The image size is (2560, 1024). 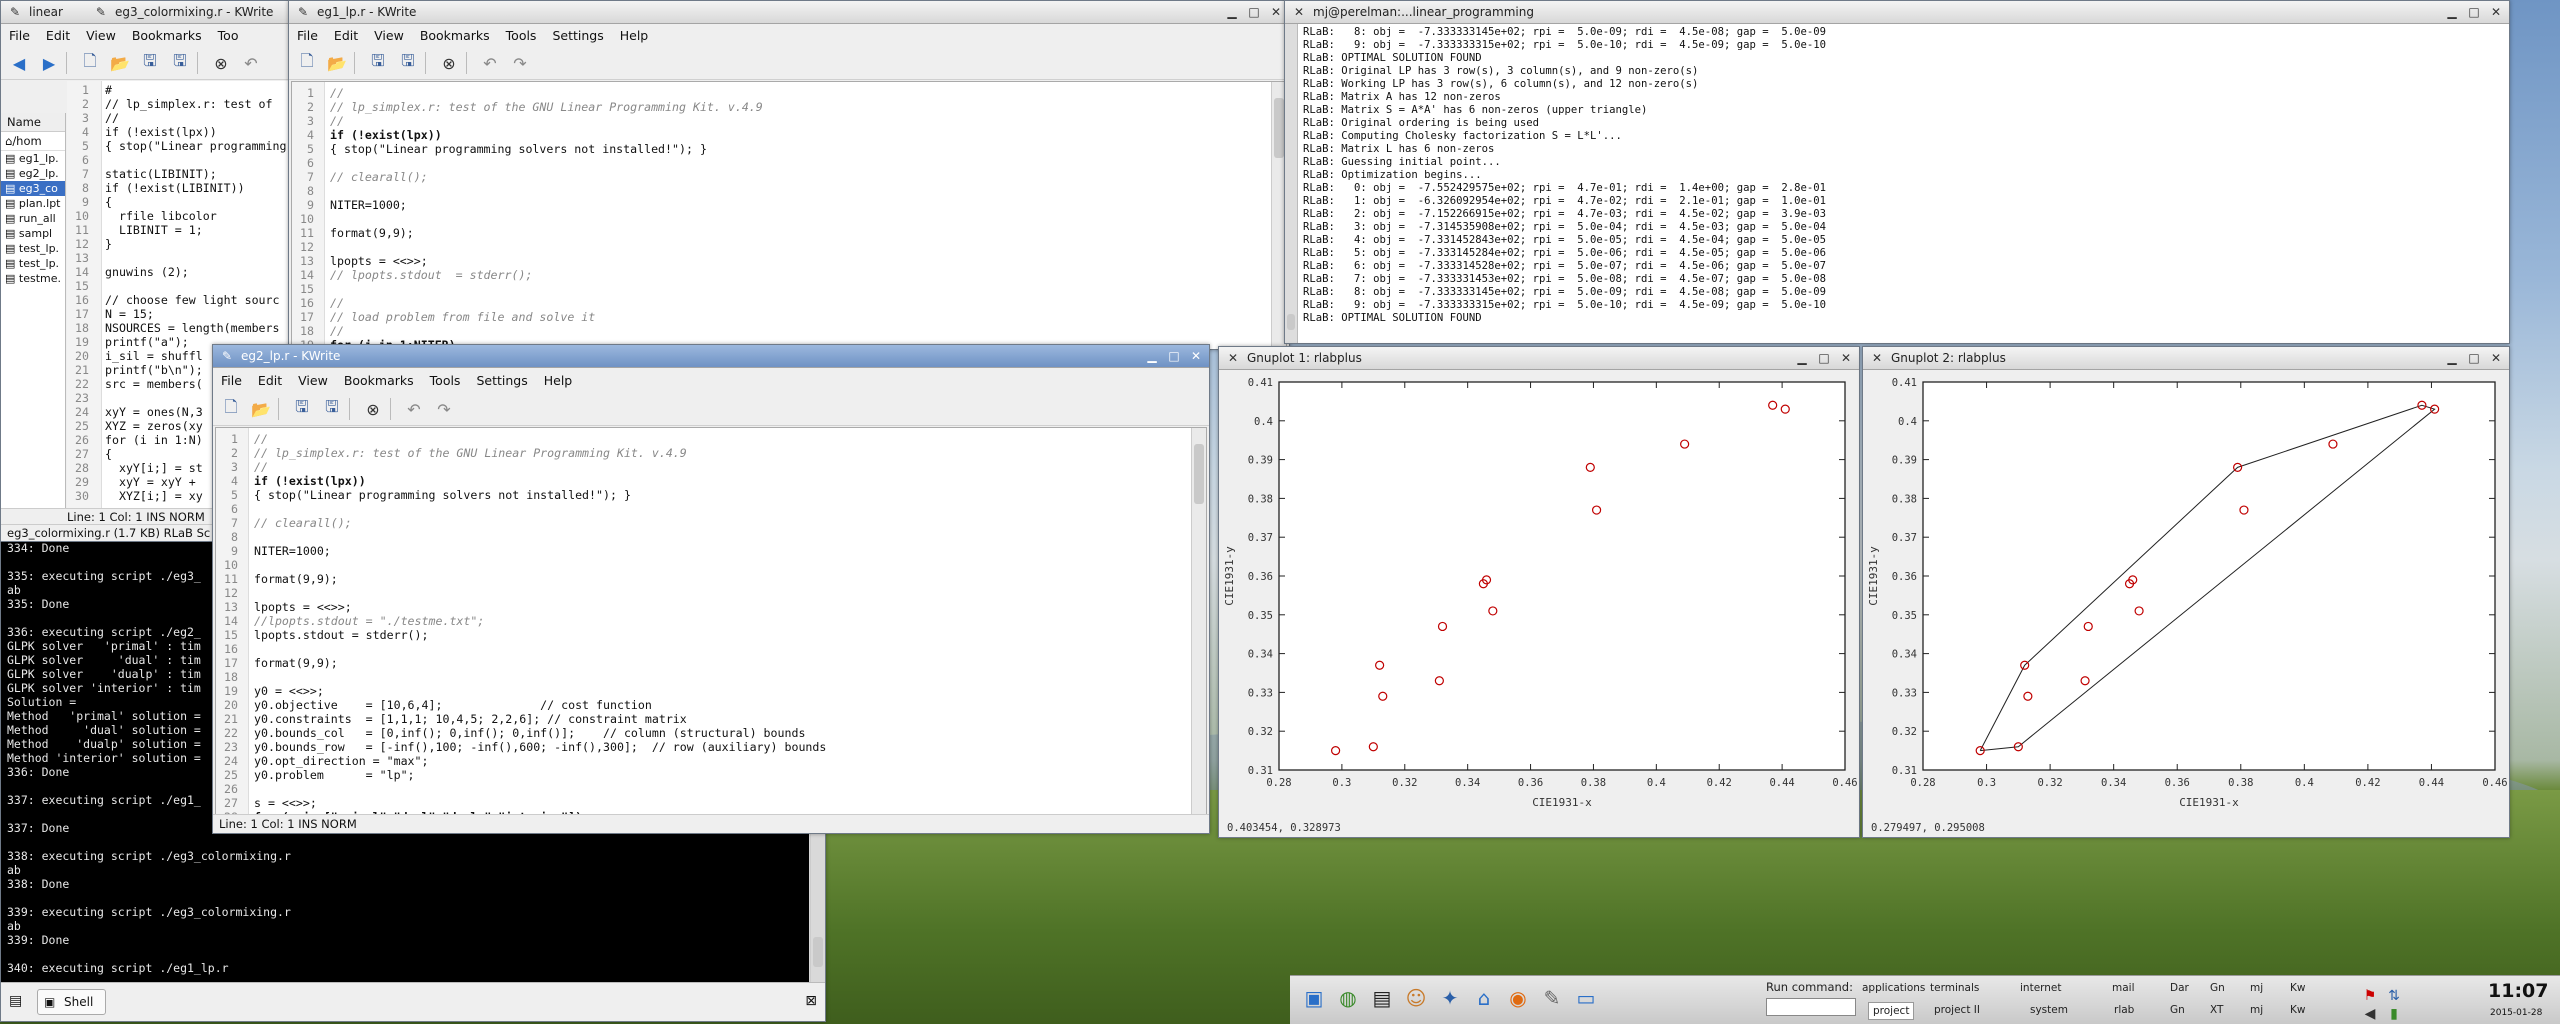 I want to click on open-file-icon: 📂, so click(x=261, y=409).